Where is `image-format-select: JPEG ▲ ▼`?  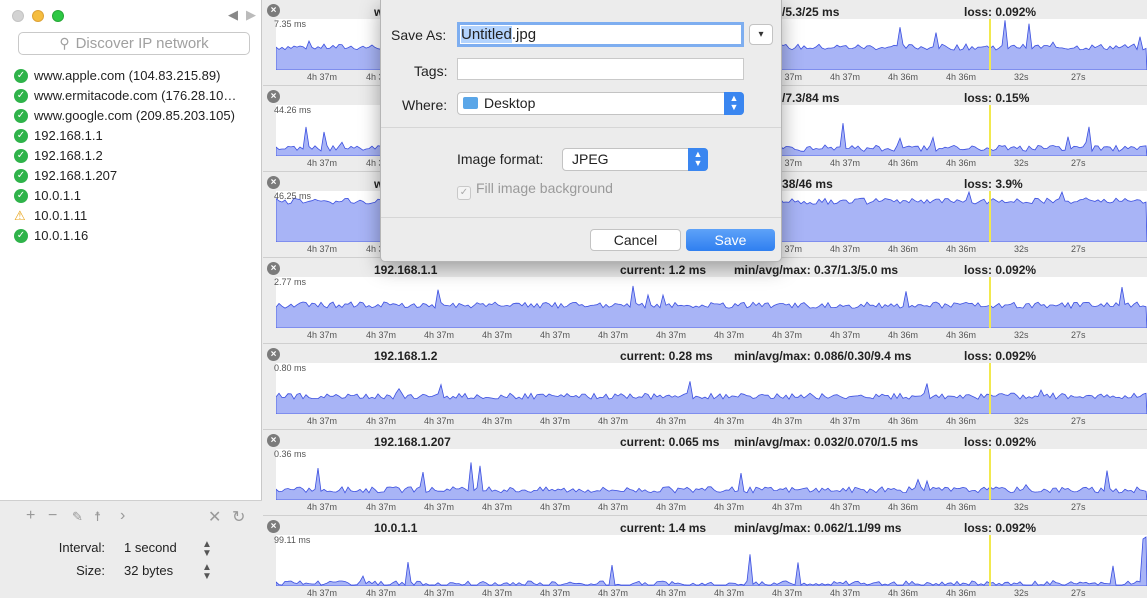 image-format-select: JPEG ▲ ▼ is located at coordinates (635, 159).